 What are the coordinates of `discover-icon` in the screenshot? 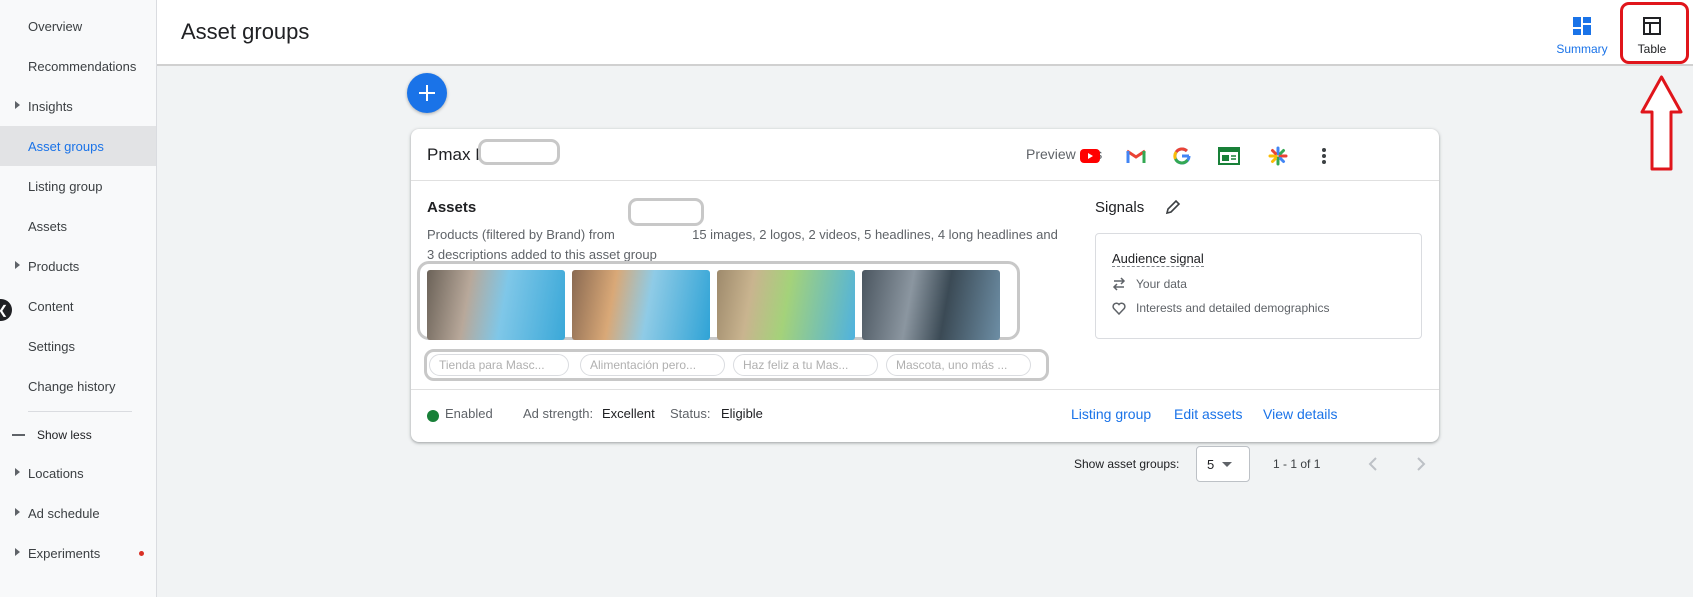 It's located at (1278, 156).